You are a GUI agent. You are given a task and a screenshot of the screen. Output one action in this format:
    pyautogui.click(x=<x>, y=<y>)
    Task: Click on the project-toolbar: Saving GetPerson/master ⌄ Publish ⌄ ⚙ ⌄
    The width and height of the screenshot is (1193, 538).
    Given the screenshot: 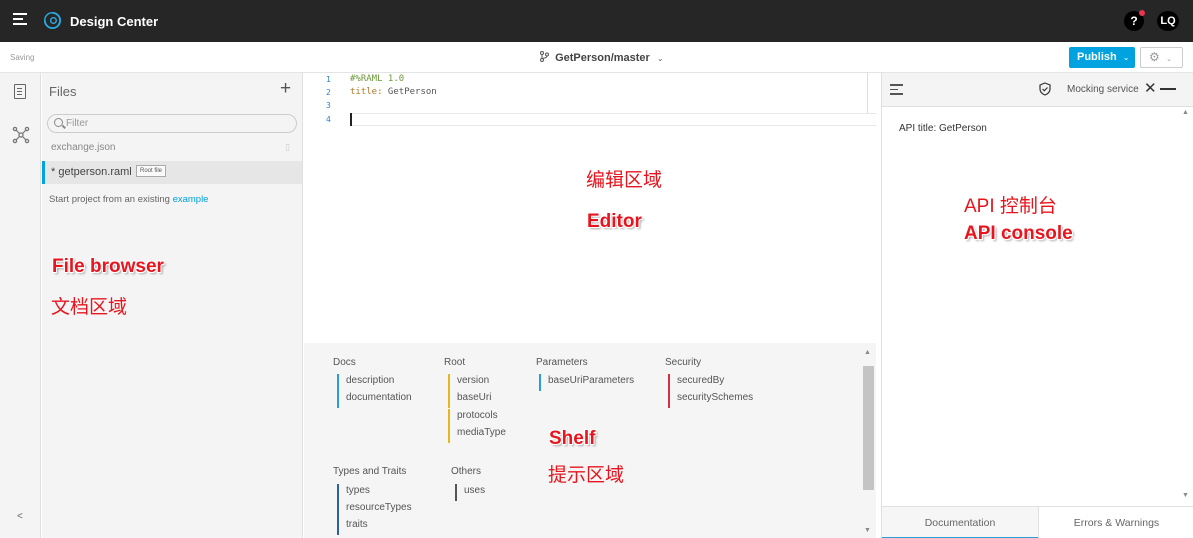 What is the action you would take?
    pyautogui.click(x=596, y=57)
    